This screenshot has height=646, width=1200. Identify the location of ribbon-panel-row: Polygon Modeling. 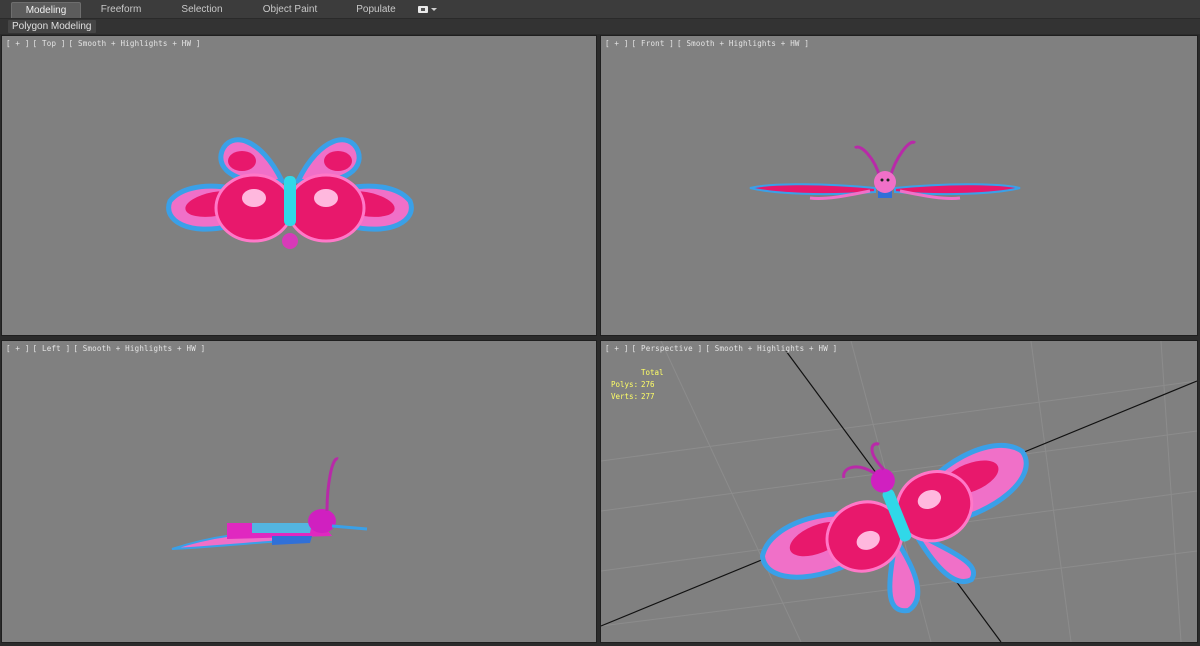
(600, 26).